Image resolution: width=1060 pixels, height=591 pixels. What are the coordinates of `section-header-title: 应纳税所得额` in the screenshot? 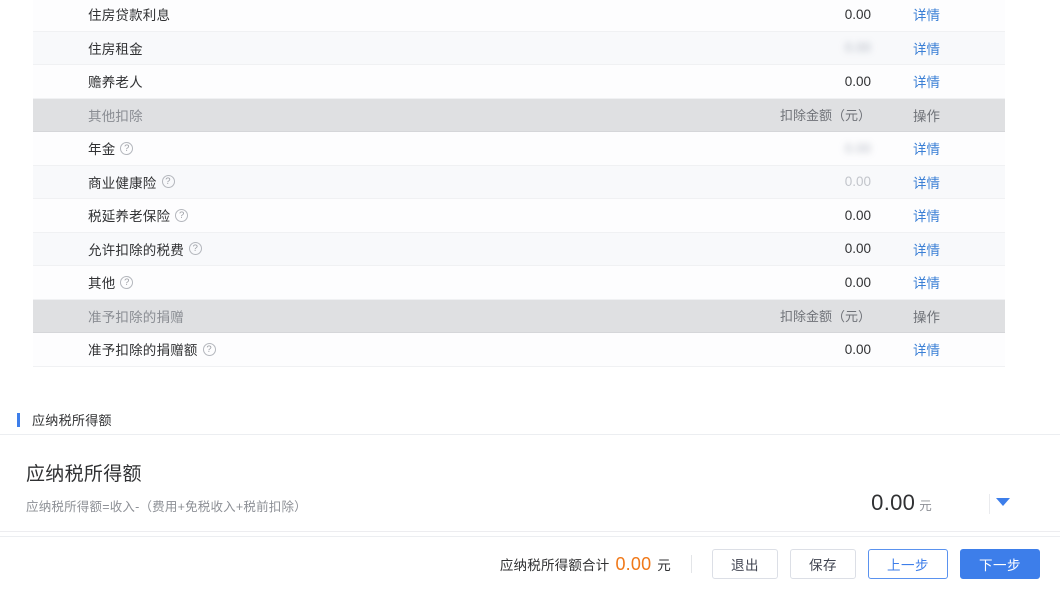 It's located at (72, 420).